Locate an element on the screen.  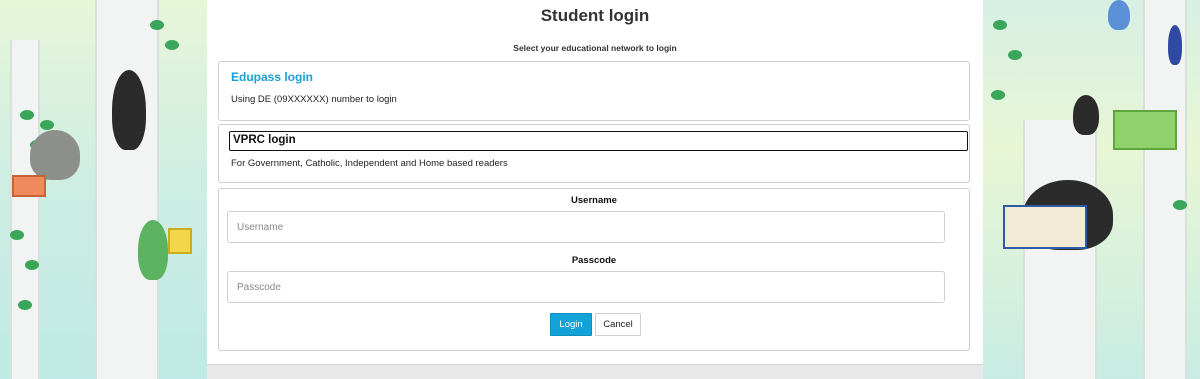
passcode-label: Passcode is located at coordinates (594, 260).